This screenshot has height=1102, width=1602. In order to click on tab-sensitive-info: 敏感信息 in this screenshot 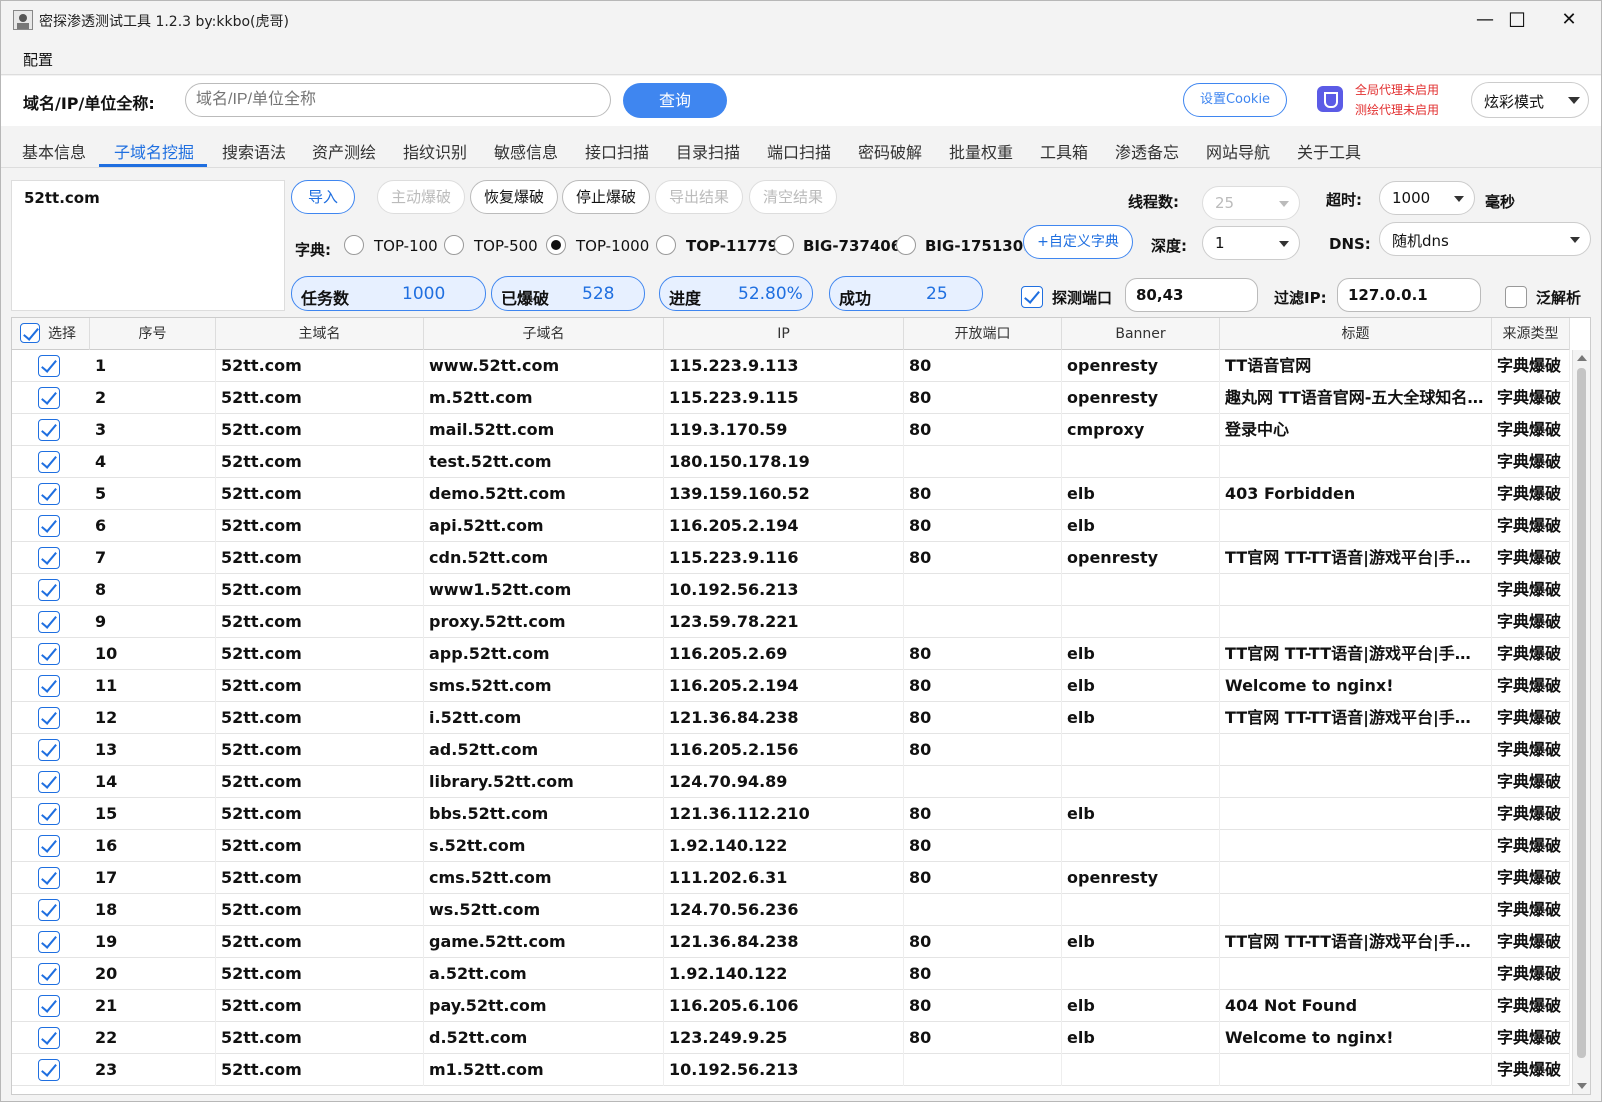, I will do `click(526, 151)`.